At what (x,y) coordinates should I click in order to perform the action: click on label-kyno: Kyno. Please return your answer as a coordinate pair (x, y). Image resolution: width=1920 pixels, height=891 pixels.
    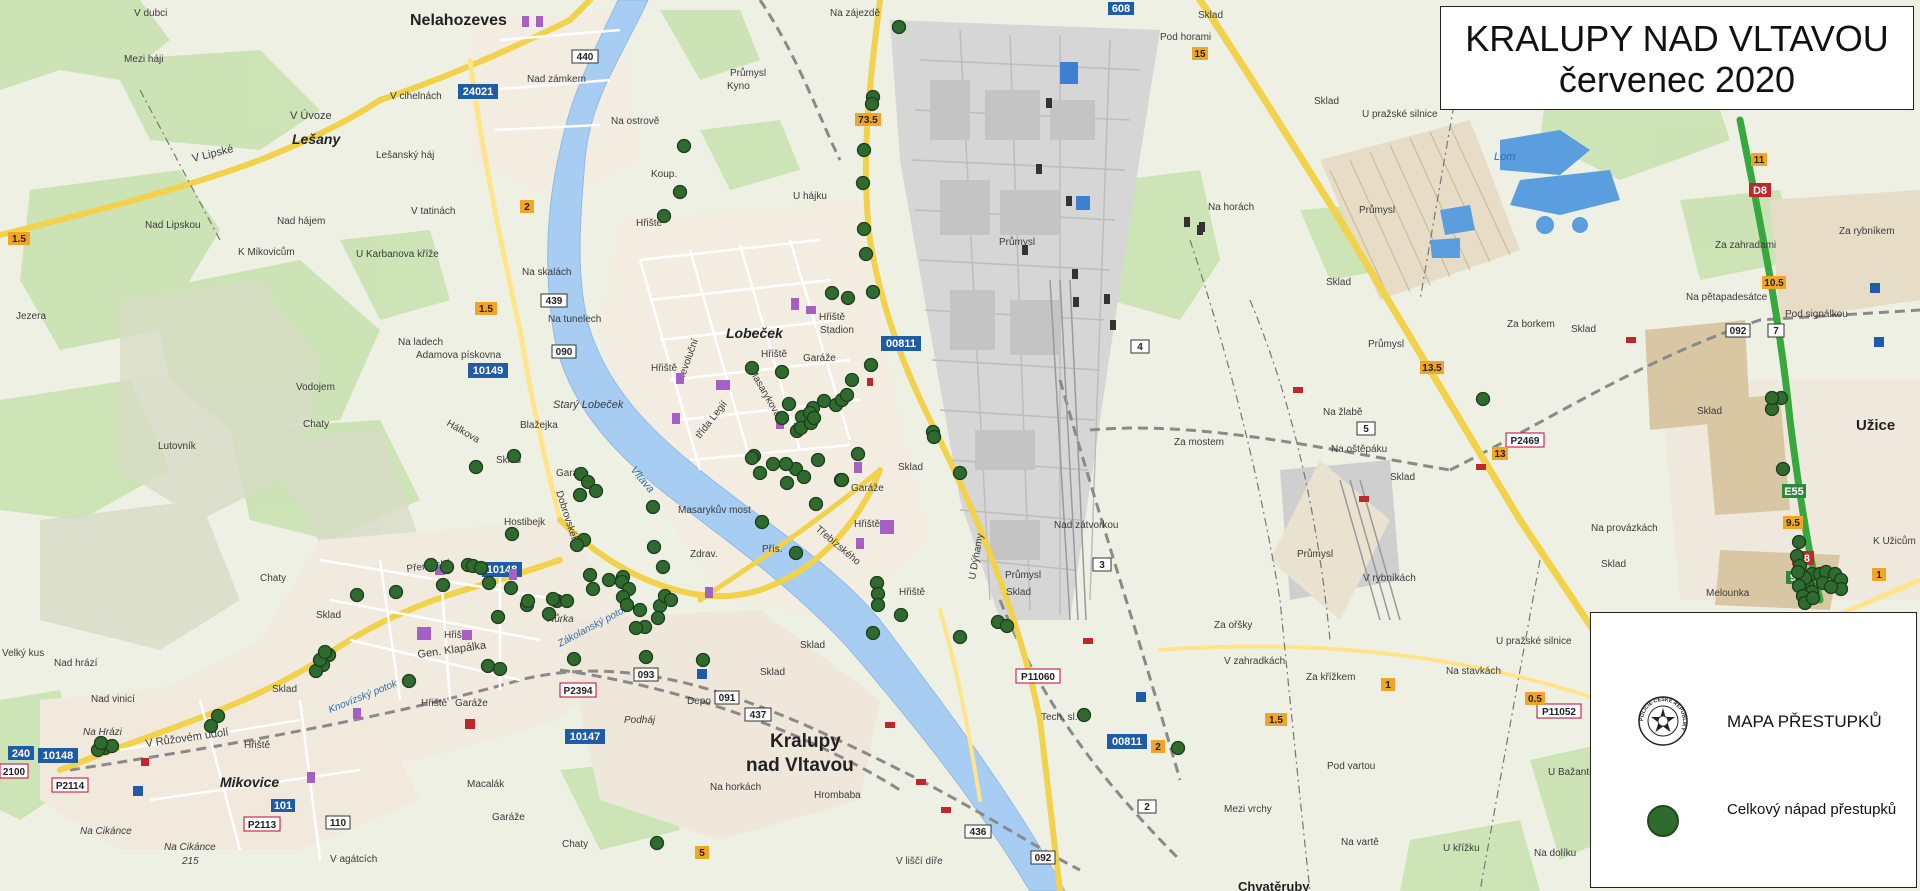
    Looking at the image, I should click on (738, 86).